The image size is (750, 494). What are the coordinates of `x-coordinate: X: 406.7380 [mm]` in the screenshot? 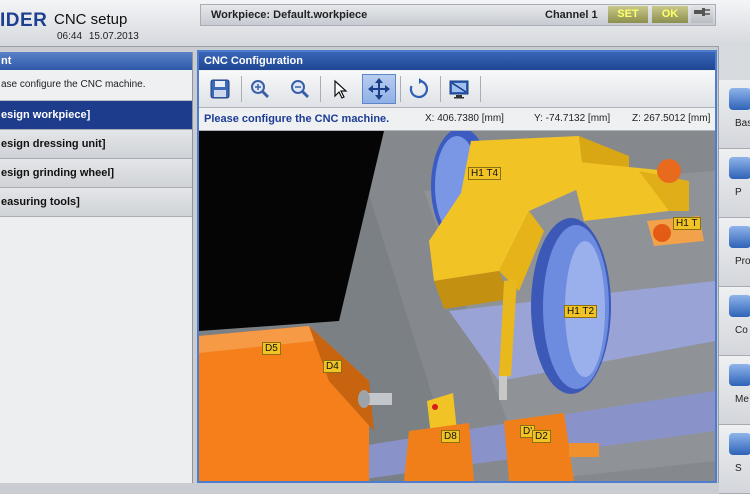 It's located at (464, 118).